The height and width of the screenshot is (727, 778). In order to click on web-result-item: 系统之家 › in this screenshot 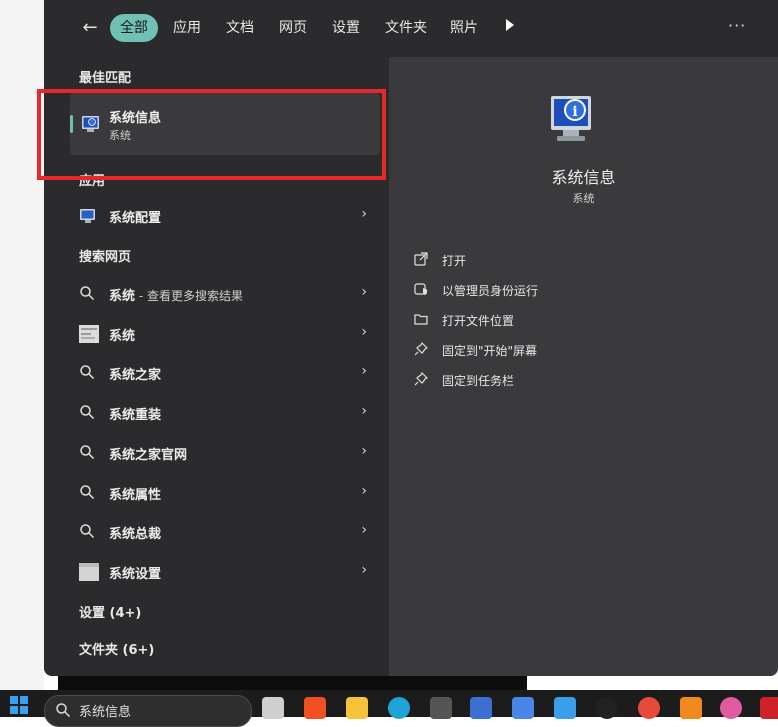, I will do `click(222, 372)`.